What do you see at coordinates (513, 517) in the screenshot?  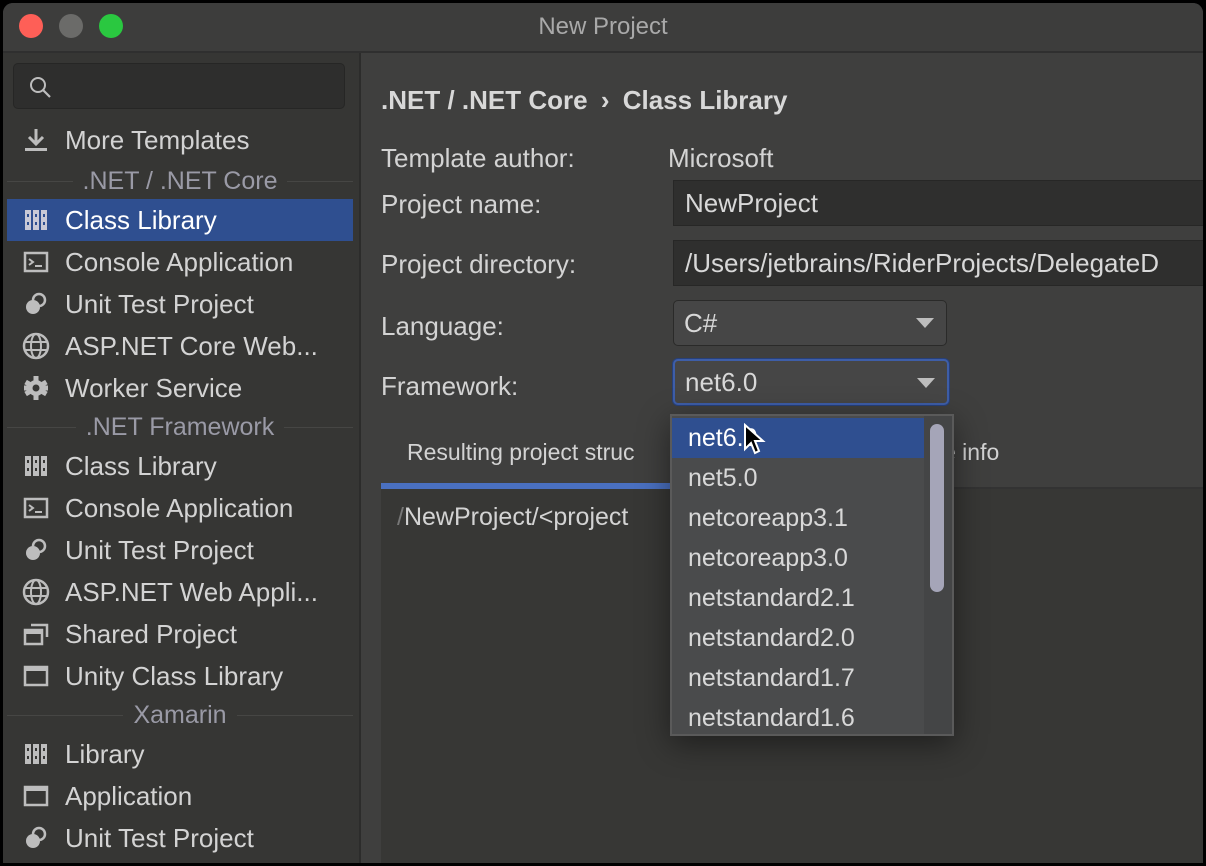 I see `project-structure-path: /NewProject/<project` at bounding box center [513, 517].